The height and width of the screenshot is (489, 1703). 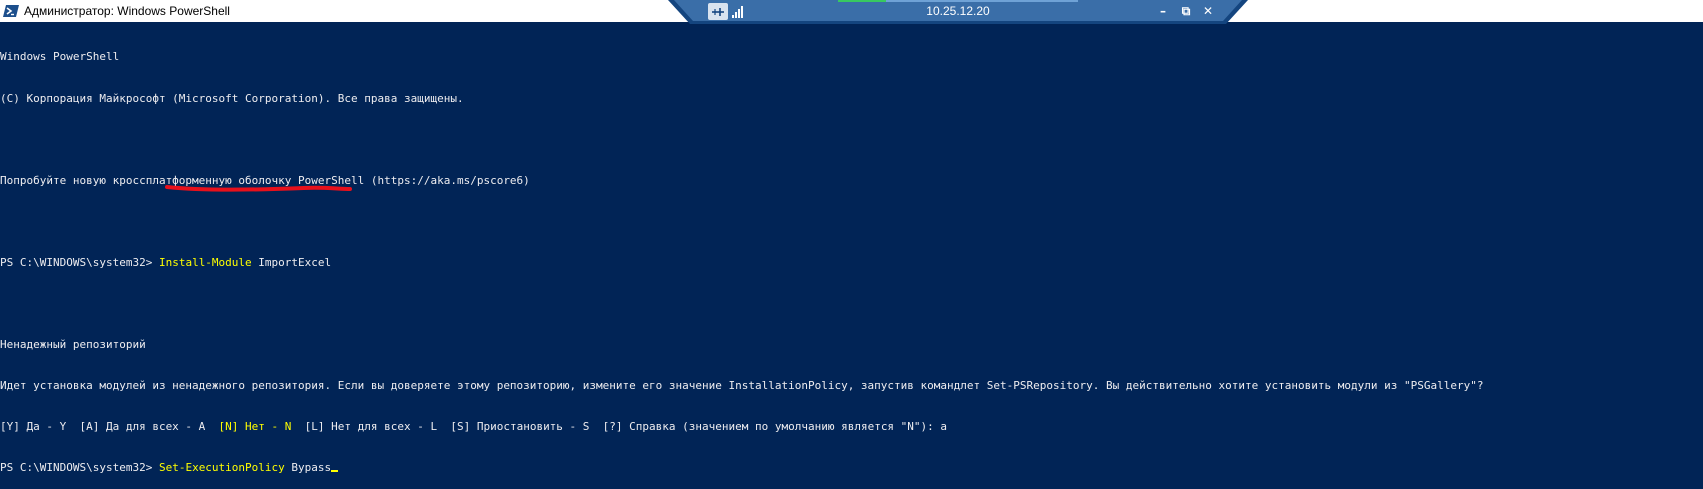 What do you see at coordinates (291, 262) in the screenshot?
I see `command-args: ImportExcel` at bounding box center [291, 262].